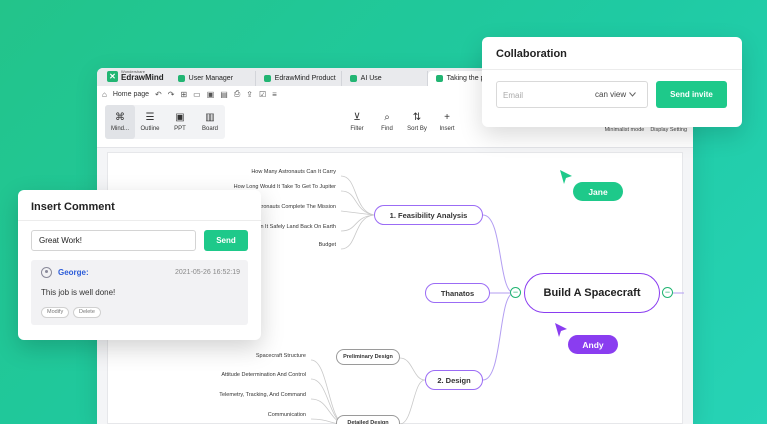  I want to click on comment-timestamp: 2021-05-26 16:52:19, so click(207, 272).